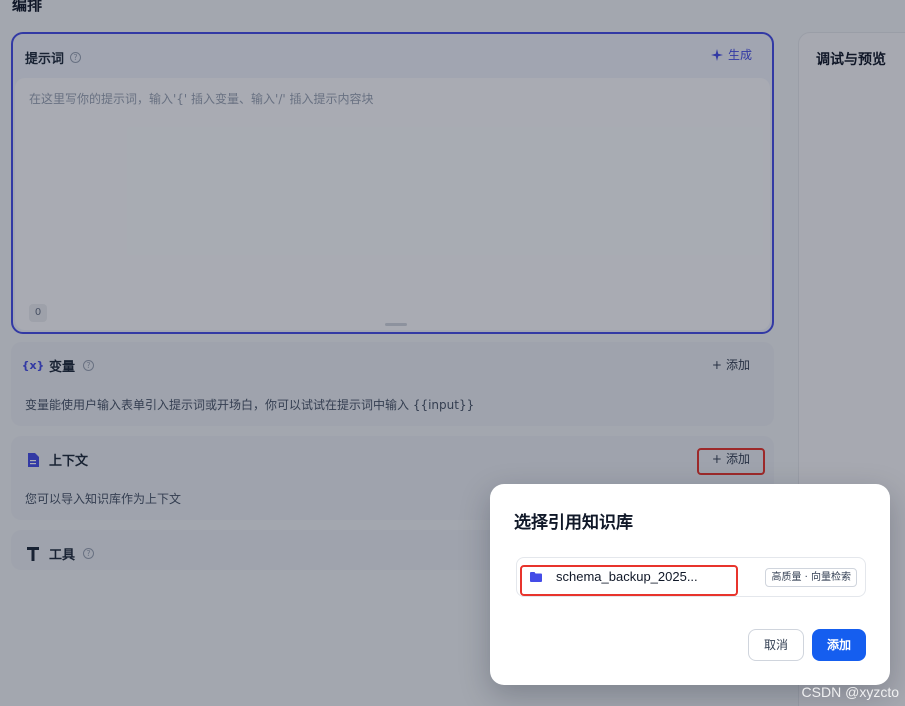 The image size is (905, 706). I want to click on cancel-button: 取消, so click(776, 645).